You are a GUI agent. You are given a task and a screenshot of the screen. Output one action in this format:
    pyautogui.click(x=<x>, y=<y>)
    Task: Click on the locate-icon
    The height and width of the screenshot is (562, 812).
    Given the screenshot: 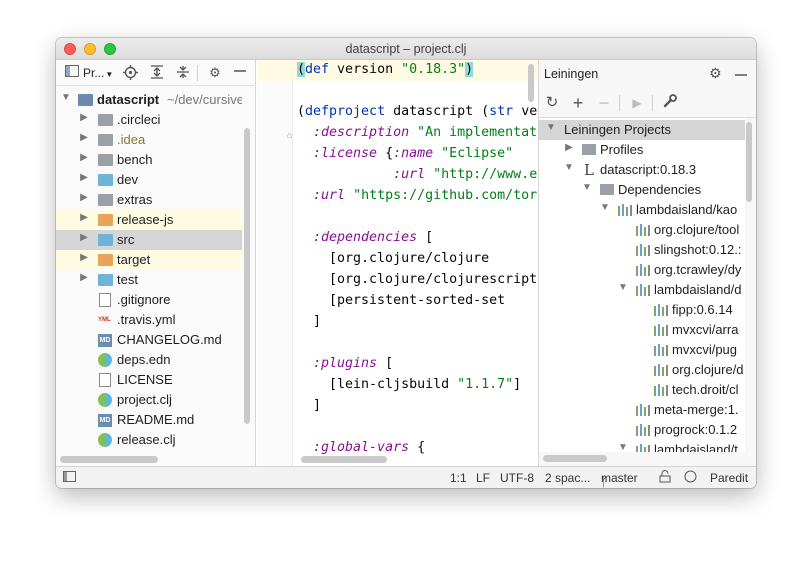 What is the action you would take?
    pyautogui.click(x=130, y=73)
    